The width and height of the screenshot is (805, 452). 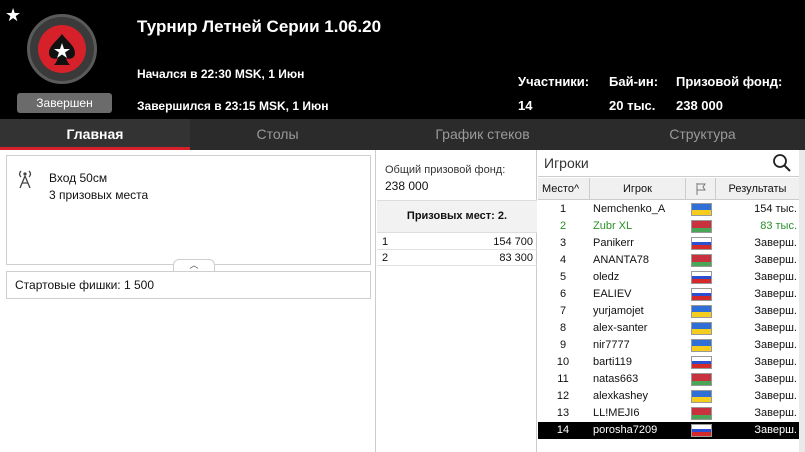 I want to click on player-name: oledz, so click(x=606, y=277).